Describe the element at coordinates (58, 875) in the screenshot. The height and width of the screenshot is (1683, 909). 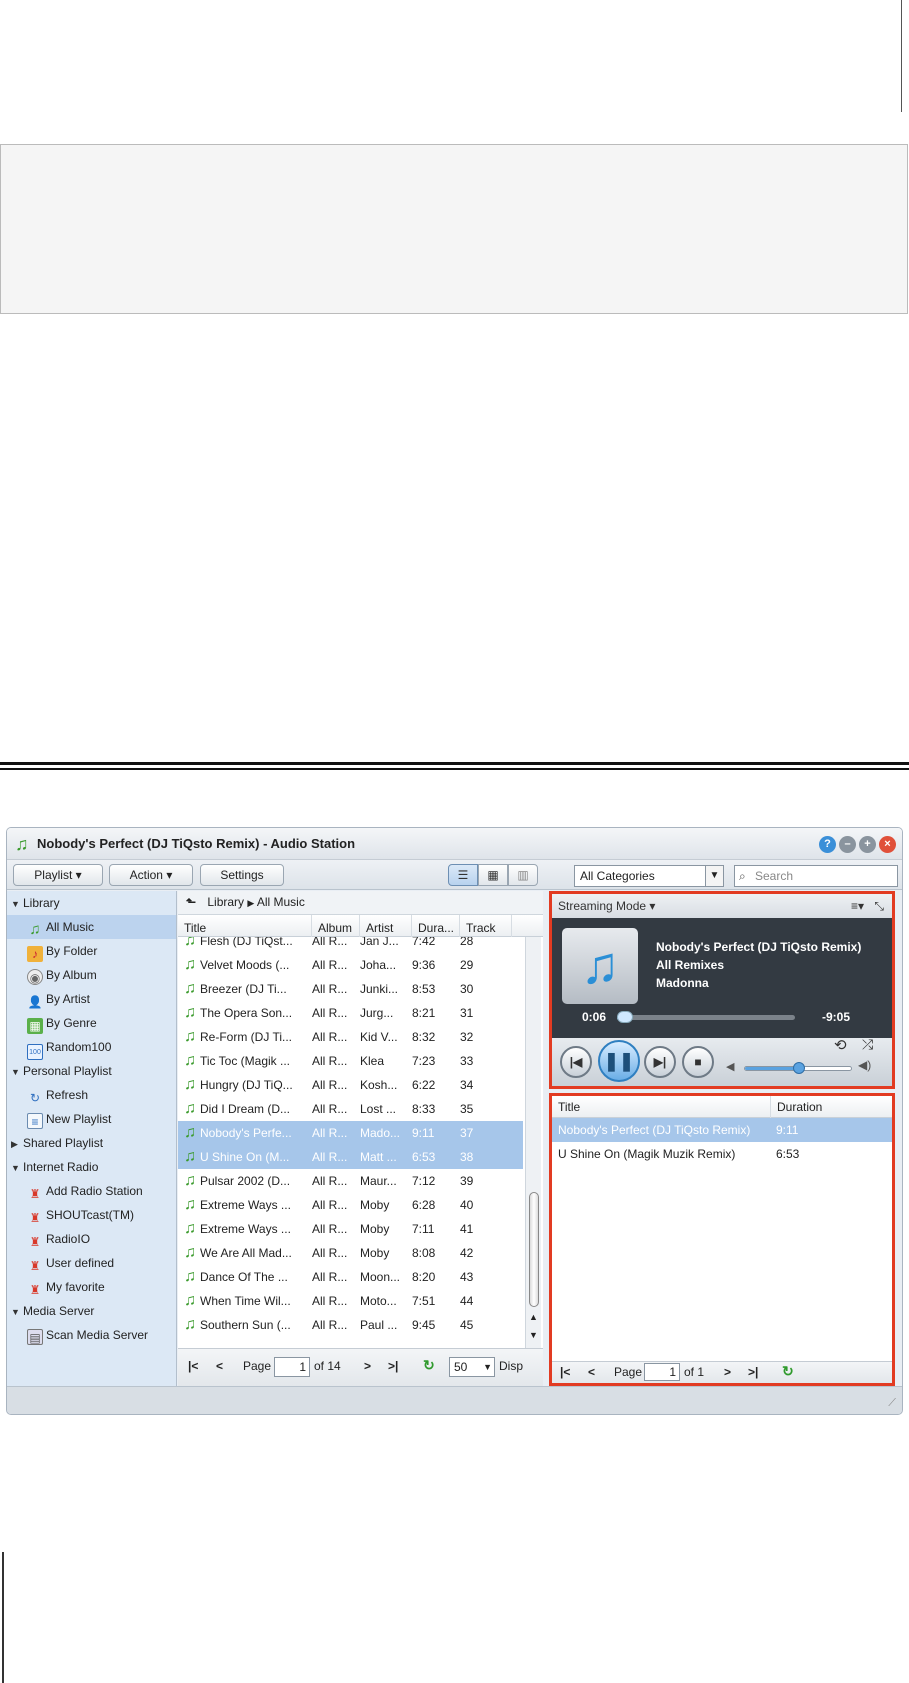
I see `playlist-menu-button: Playlist ▾` at that location.